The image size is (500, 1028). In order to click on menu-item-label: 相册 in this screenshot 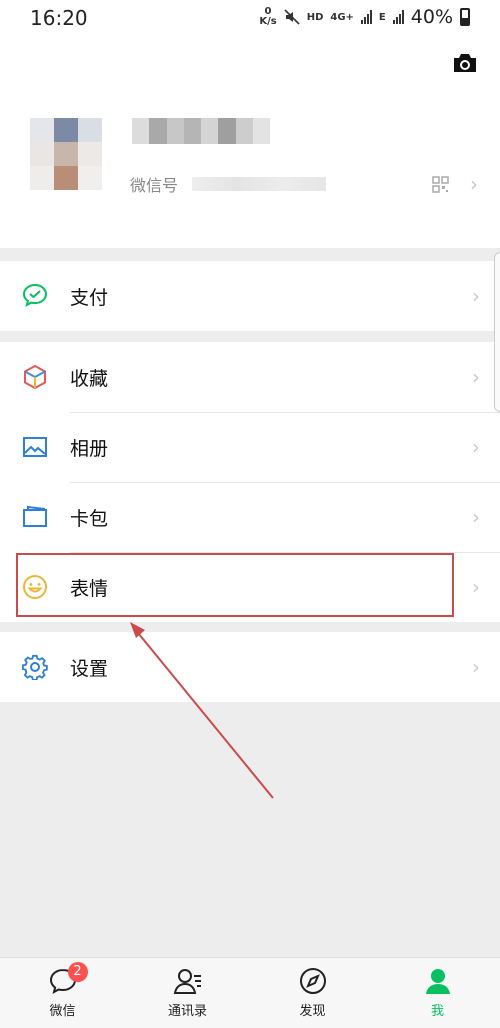, I will do `click(89, 448)`.